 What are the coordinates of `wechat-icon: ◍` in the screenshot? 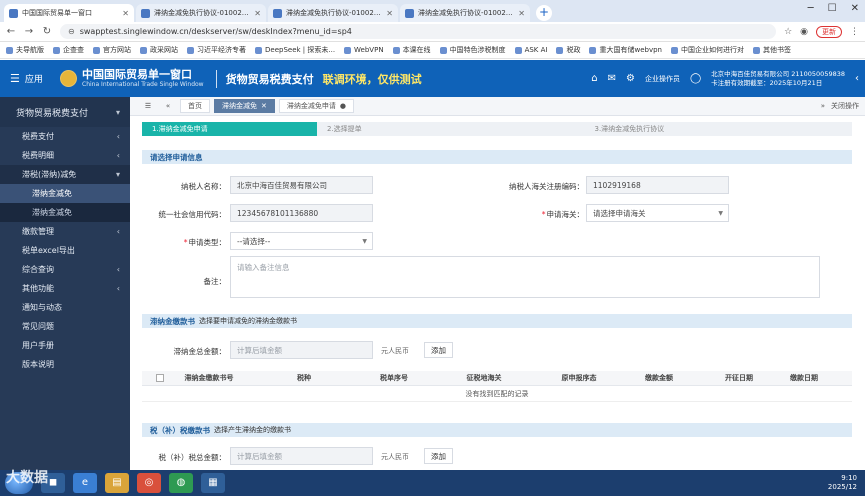 It's located at (181, 483).